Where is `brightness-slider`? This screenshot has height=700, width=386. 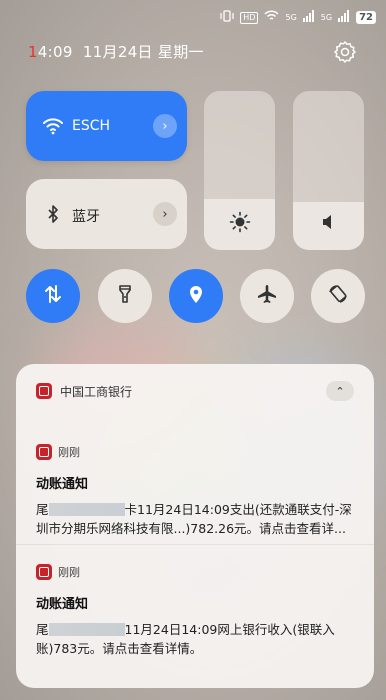
brightness-slider is located at coordinates (239, 170).